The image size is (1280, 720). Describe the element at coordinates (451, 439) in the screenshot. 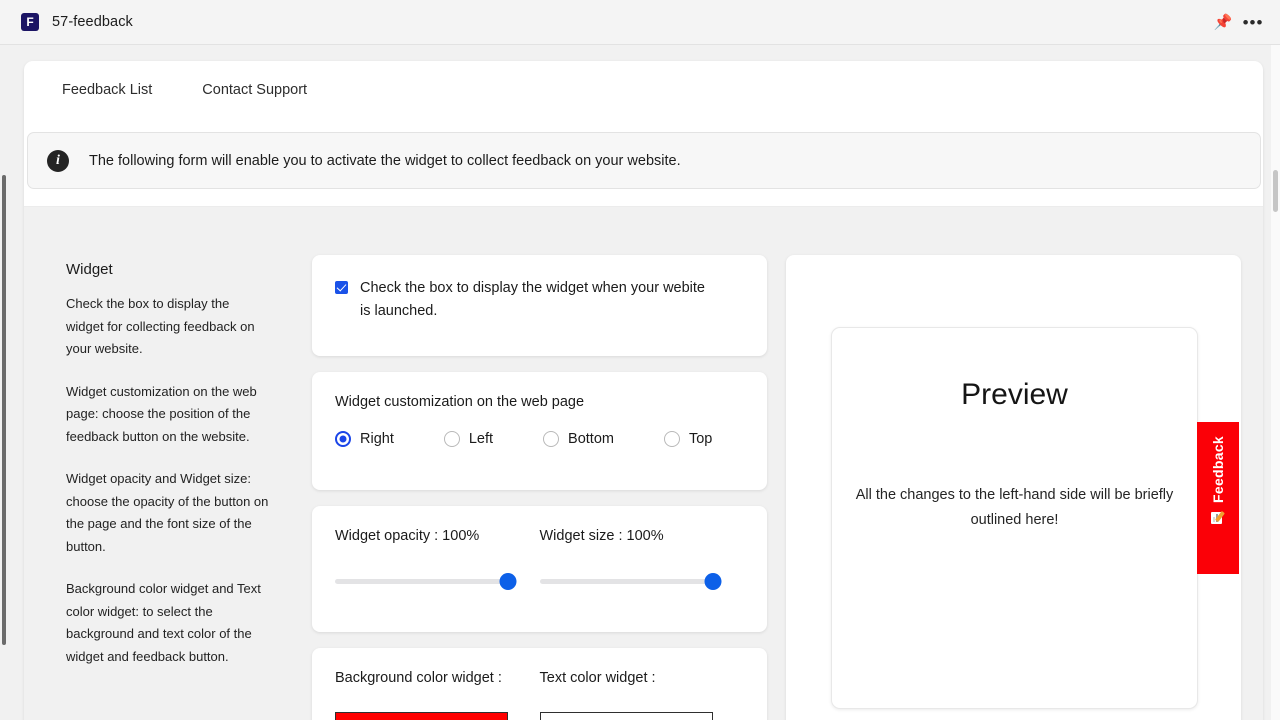

I see `radio-left-indicator` at that location.